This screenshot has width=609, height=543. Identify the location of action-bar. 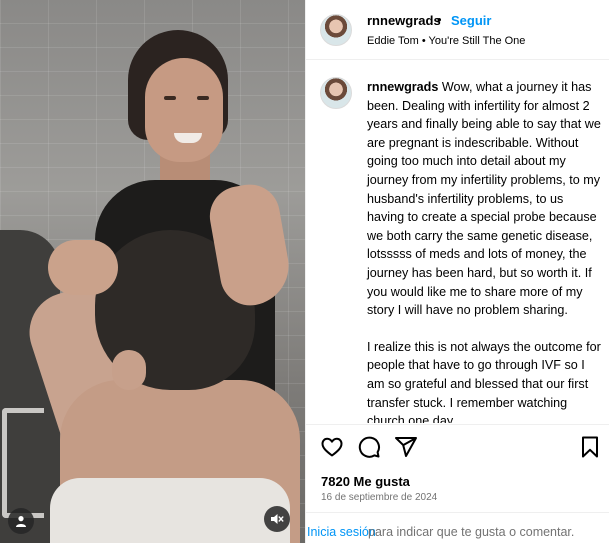
(457, 445).